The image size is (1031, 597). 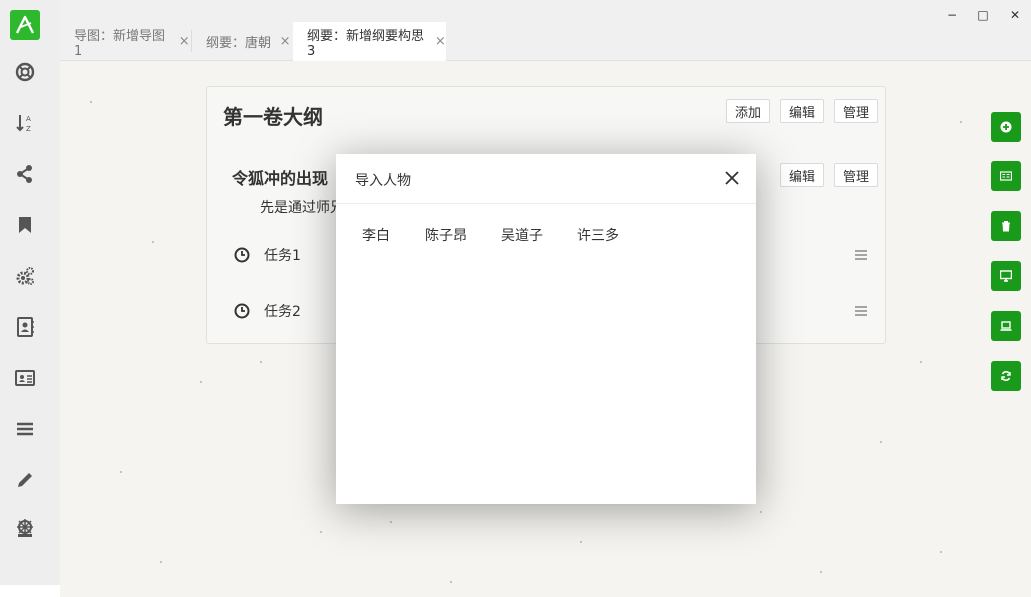 I want to click on trash-icon, so click(x=1006, y=226).